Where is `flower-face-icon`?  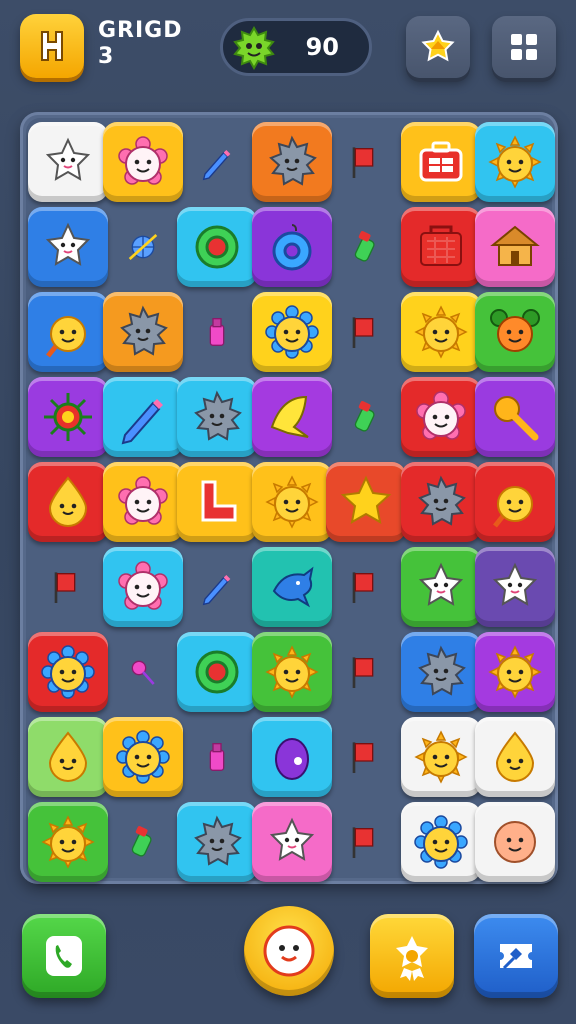 flower-face-icon is located at coordinates (142, 160).